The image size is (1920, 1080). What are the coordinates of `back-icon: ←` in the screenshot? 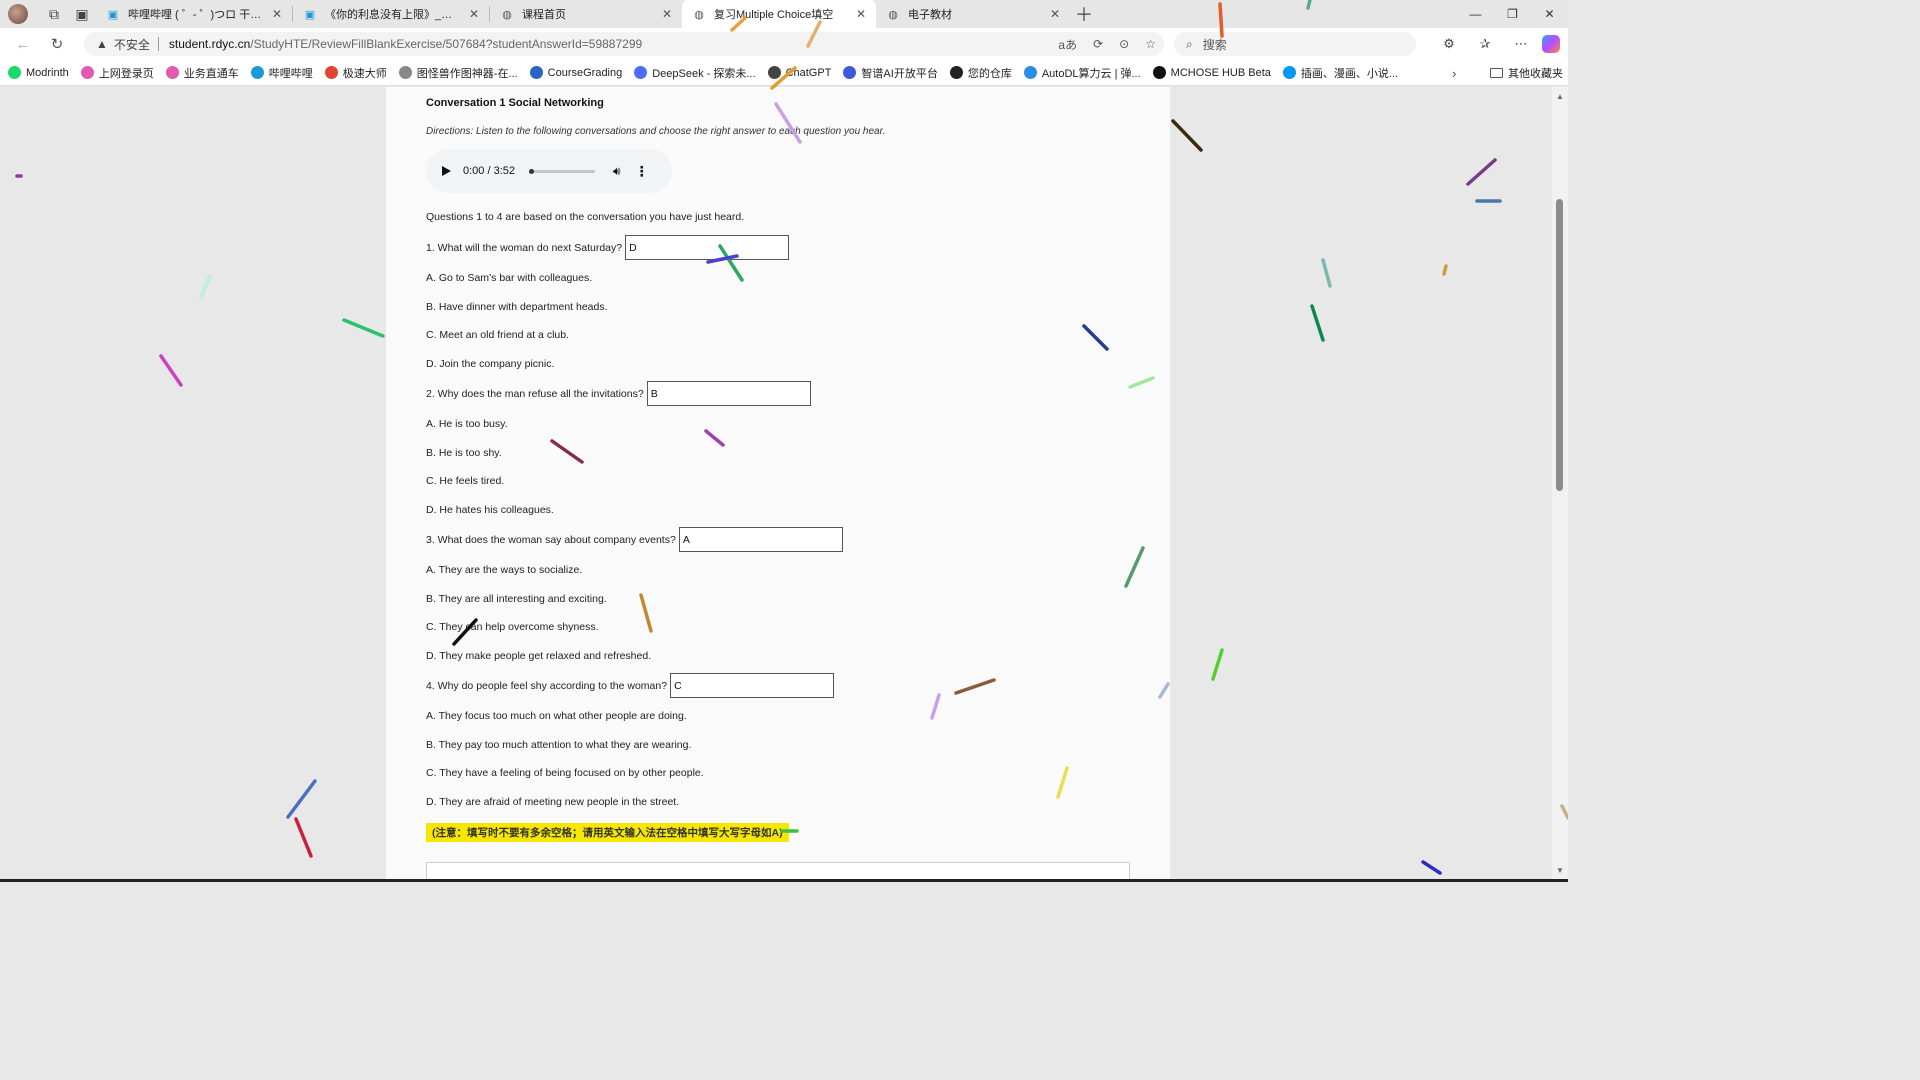 It's located at (23, 44).